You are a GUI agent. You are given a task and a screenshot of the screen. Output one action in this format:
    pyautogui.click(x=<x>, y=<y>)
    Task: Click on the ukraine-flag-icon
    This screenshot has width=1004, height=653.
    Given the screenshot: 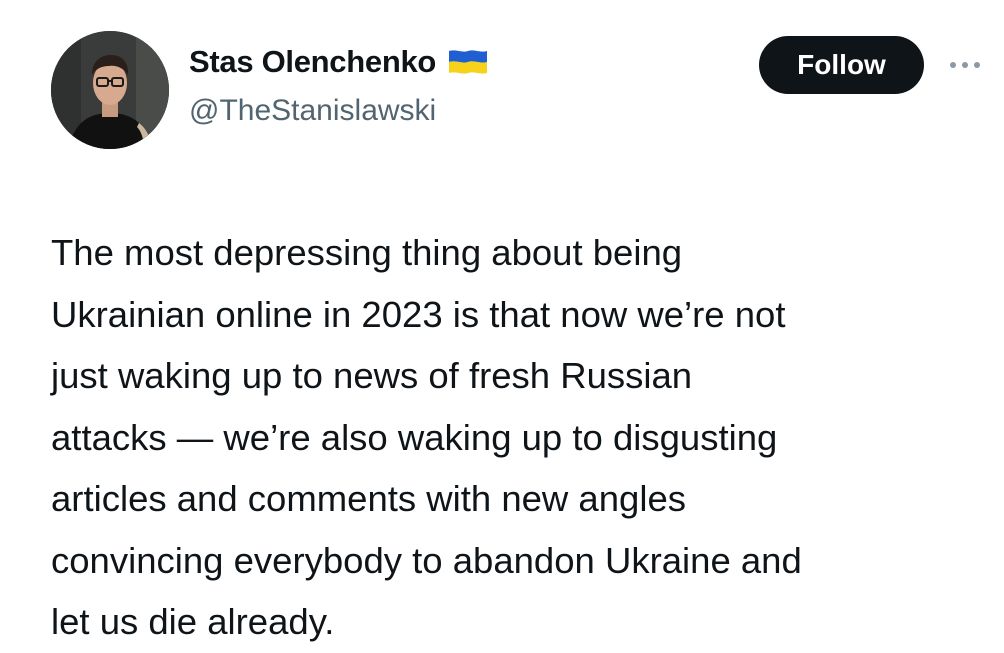 What is the action you would take?
    pyautogui.click(x=468, y=62)
    